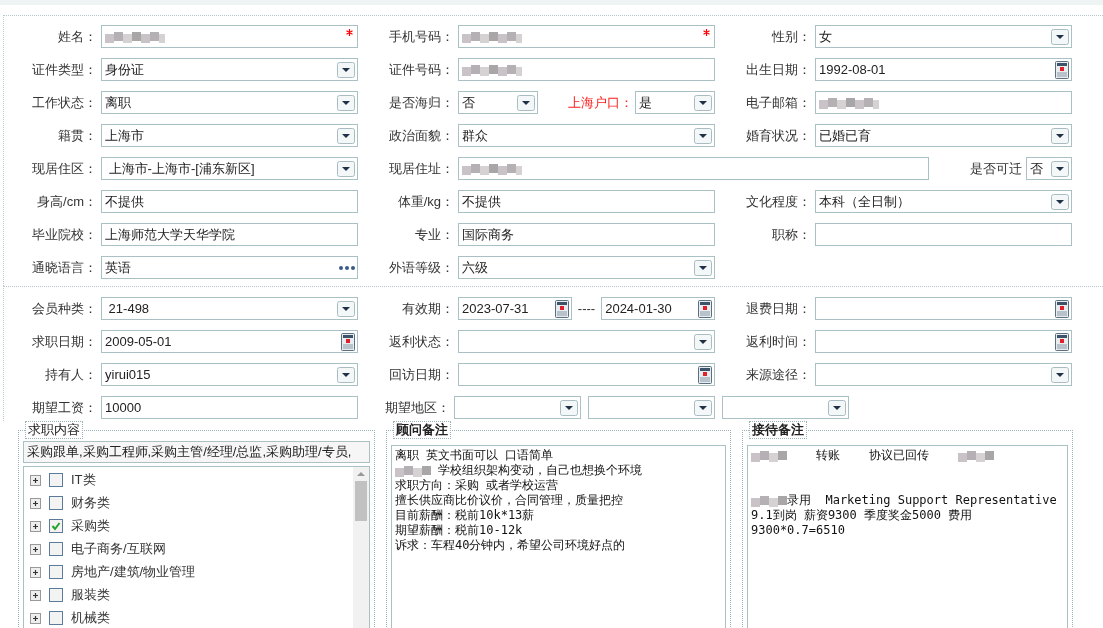 The width and height of the screenshot is (1103, 628). I want to click on more-icon, so click(347, 267).